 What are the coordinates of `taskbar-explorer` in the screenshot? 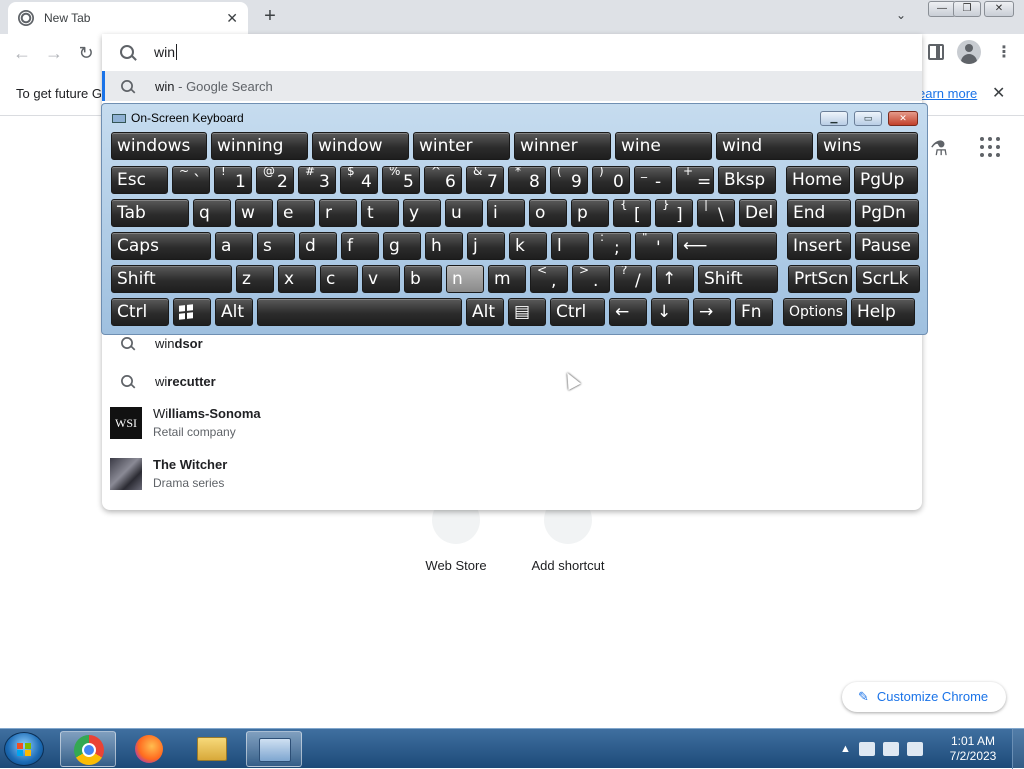 It's located at (212, 749).